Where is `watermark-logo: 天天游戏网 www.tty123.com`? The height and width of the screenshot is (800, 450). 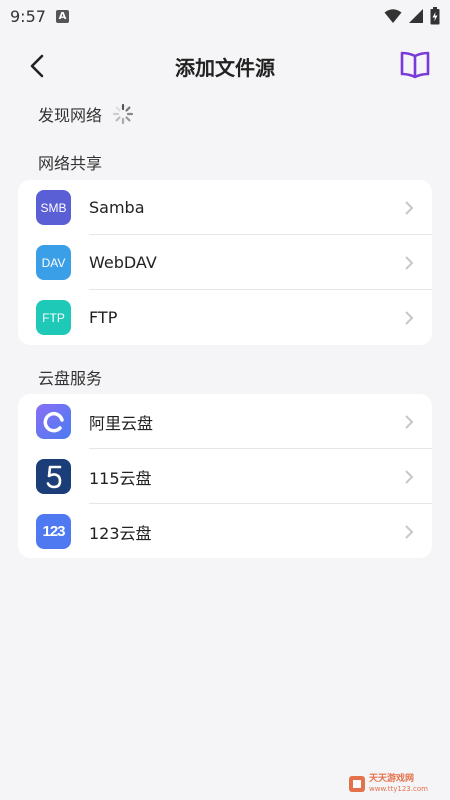 watermark-logo: 天天游戏网 www.tty123.com is located at coordinates (396, 784).